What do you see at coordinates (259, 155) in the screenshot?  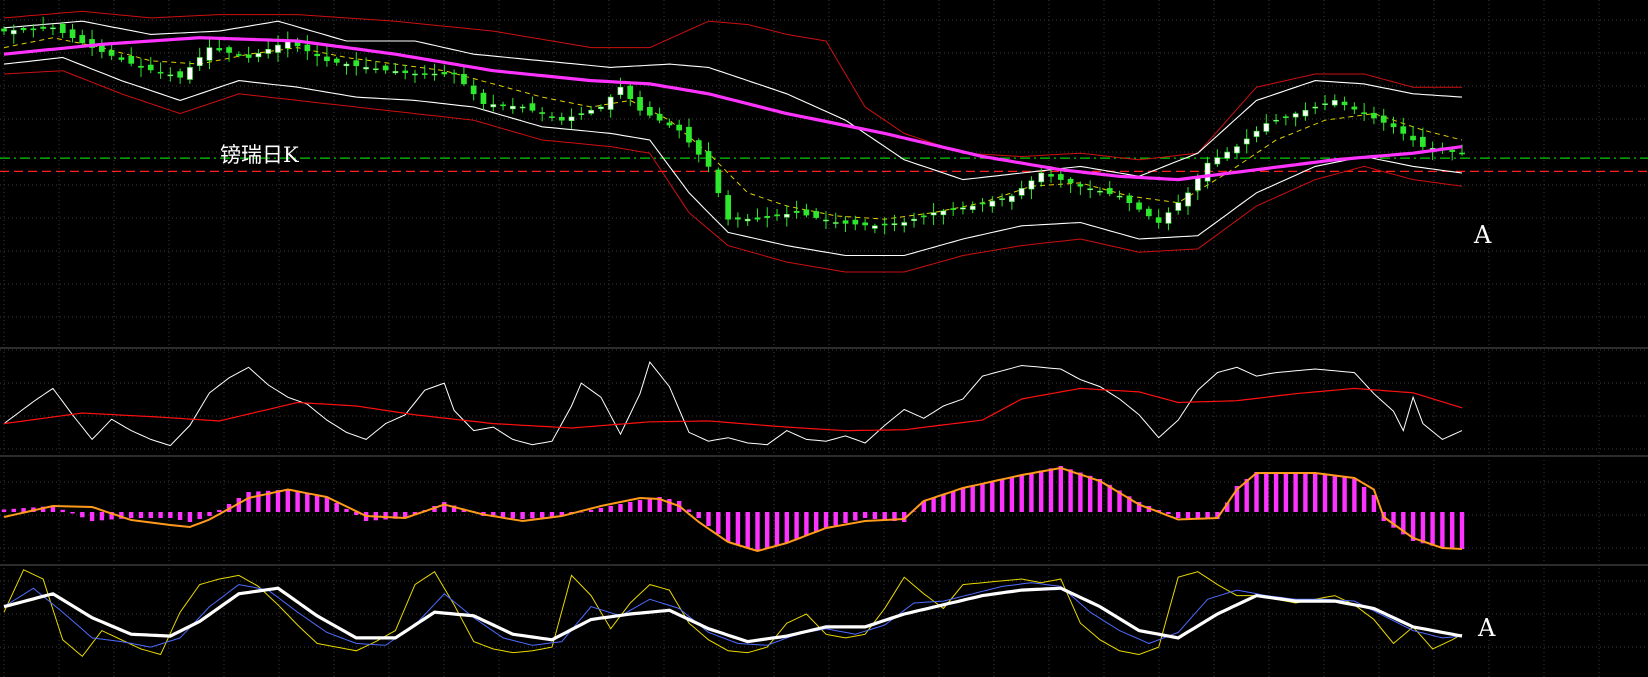 I see `main-chart-label: 镑瑞日K` at bounding box center [259, 155].